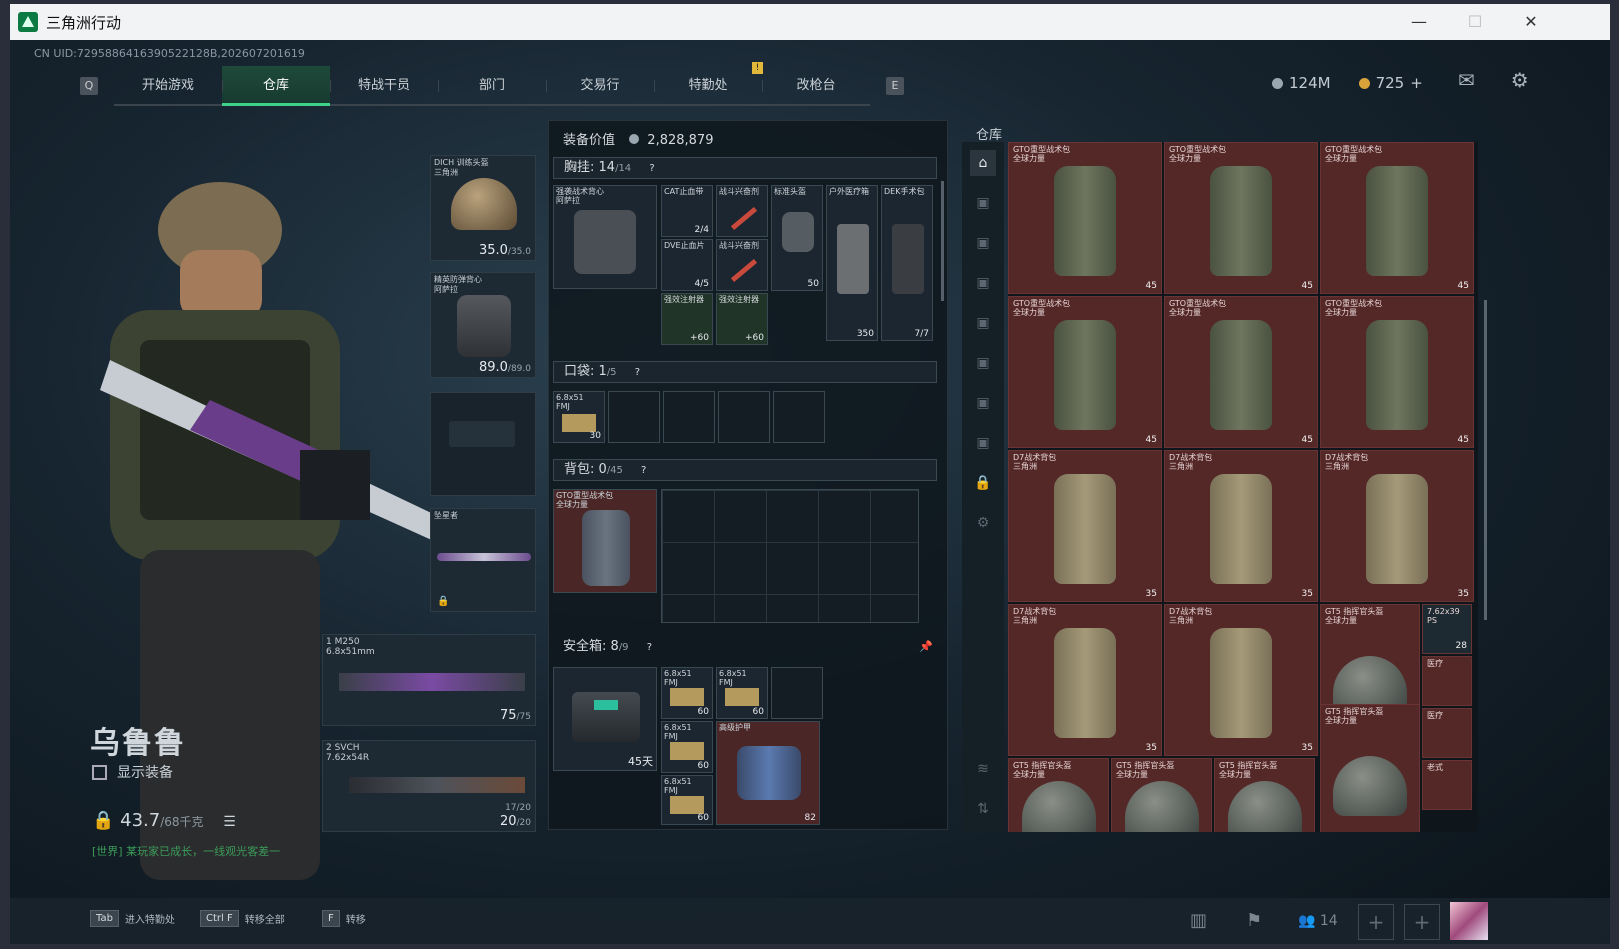  What do you see at coordinates (907, 263) in the screenshot?
I see `rig-item: DEK手术包 7/7` at bounding box center [907, 263].